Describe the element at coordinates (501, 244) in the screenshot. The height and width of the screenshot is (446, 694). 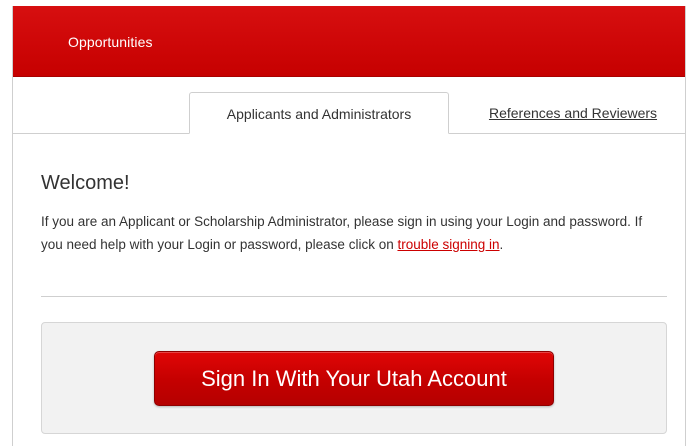
I see `intro-text-end: .` at that location.